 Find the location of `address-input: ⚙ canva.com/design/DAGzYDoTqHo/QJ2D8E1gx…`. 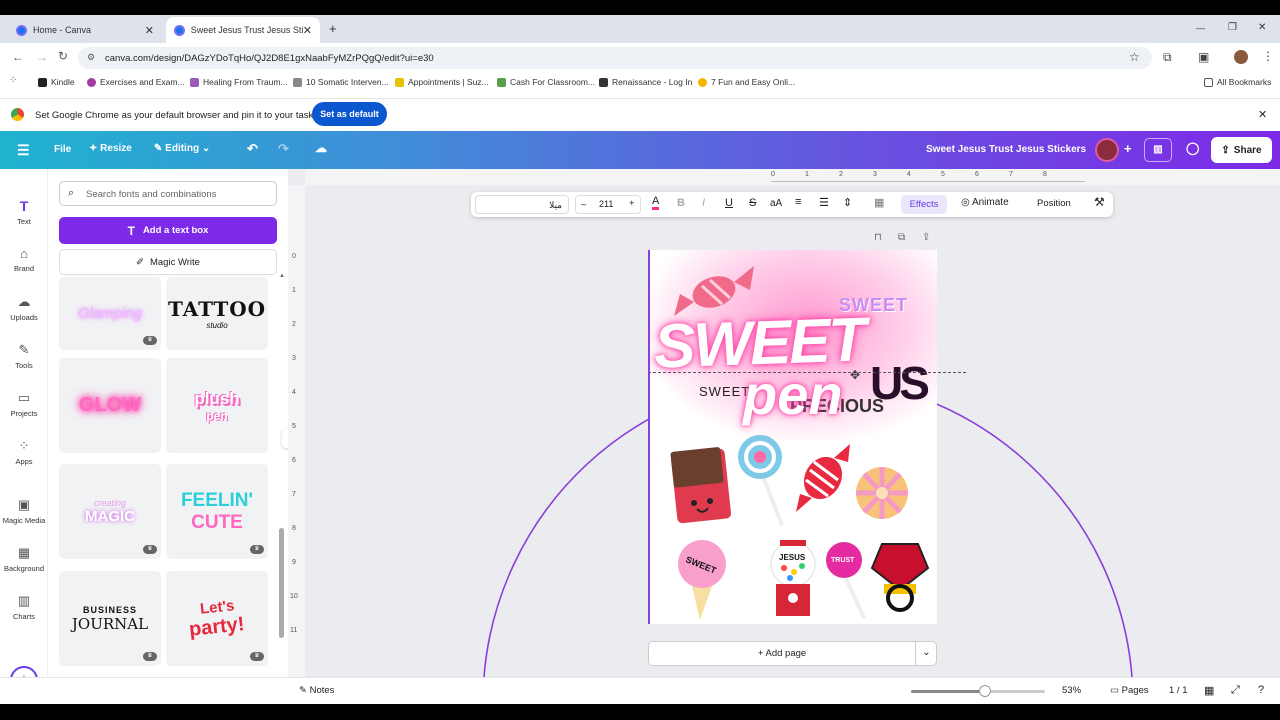

address-input: ⚙ canva.com/design/DAGzYDoTqHo/QJ2D8E1gx… is located at coordinates (615, 58).